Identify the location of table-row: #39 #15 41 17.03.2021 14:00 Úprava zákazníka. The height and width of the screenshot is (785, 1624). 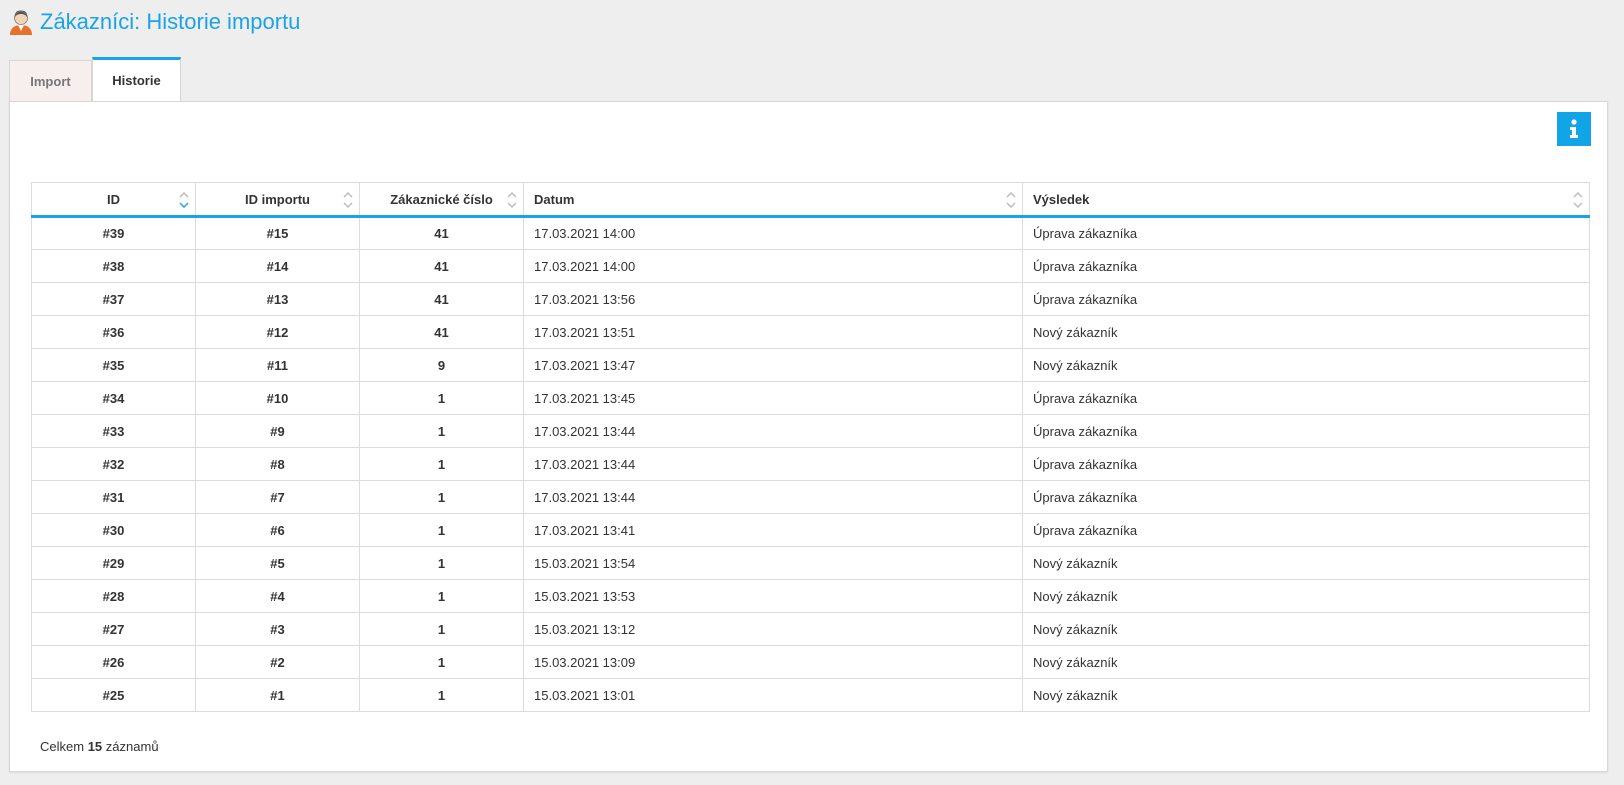
(810, 233).